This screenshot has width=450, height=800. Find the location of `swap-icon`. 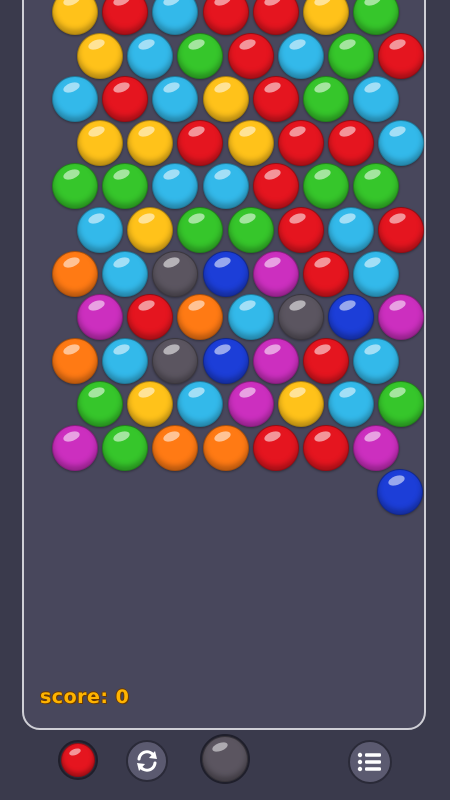

swap-icon is located at coordinates (147, 761).